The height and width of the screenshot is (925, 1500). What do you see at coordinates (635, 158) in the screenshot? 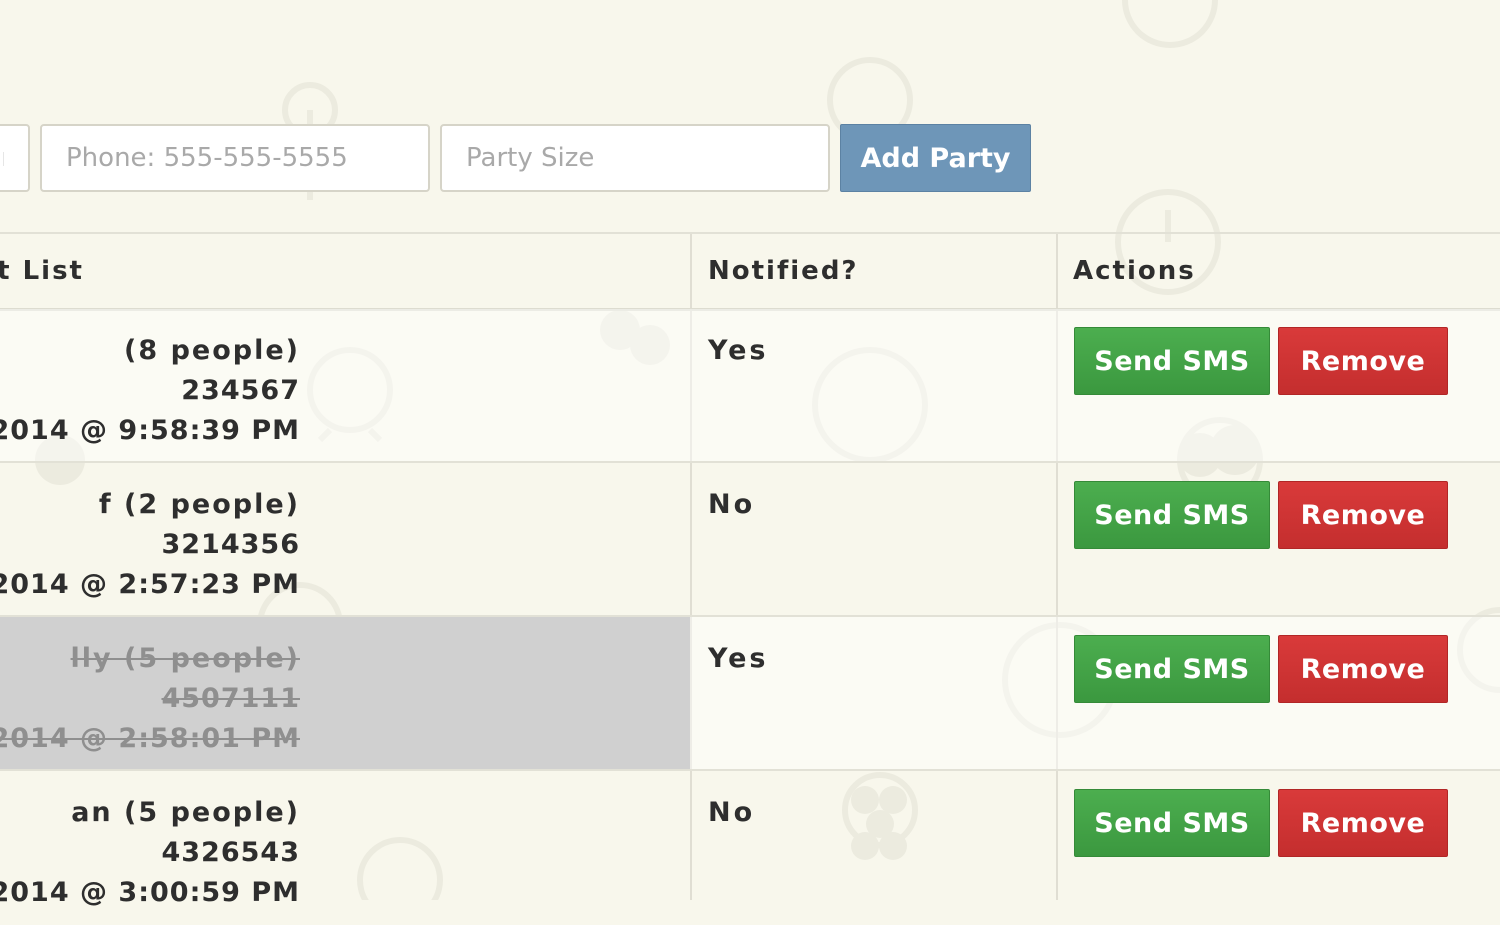
I see `party-size-input` at bounding box center [635, 158].